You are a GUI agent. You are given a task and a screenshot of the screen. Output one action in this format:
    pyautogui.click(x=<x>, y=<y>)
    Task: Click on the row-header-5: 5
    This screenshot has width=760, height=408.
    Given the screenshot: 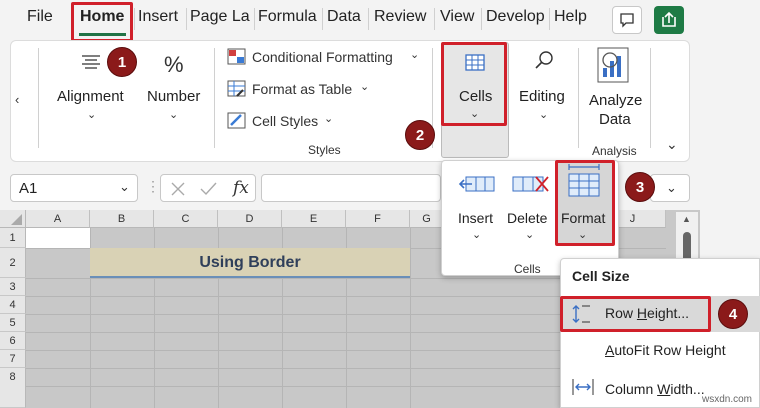 What is the action you would take?
    pyautogui.click(x=13, y=323)
    